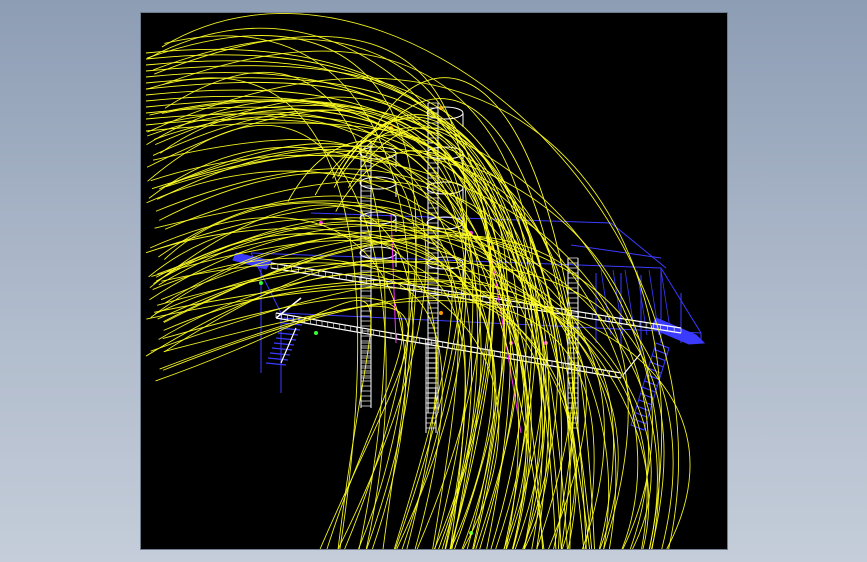 This screenshot has height=562, width=867. I want to click on accent-line, so click(393, 278).